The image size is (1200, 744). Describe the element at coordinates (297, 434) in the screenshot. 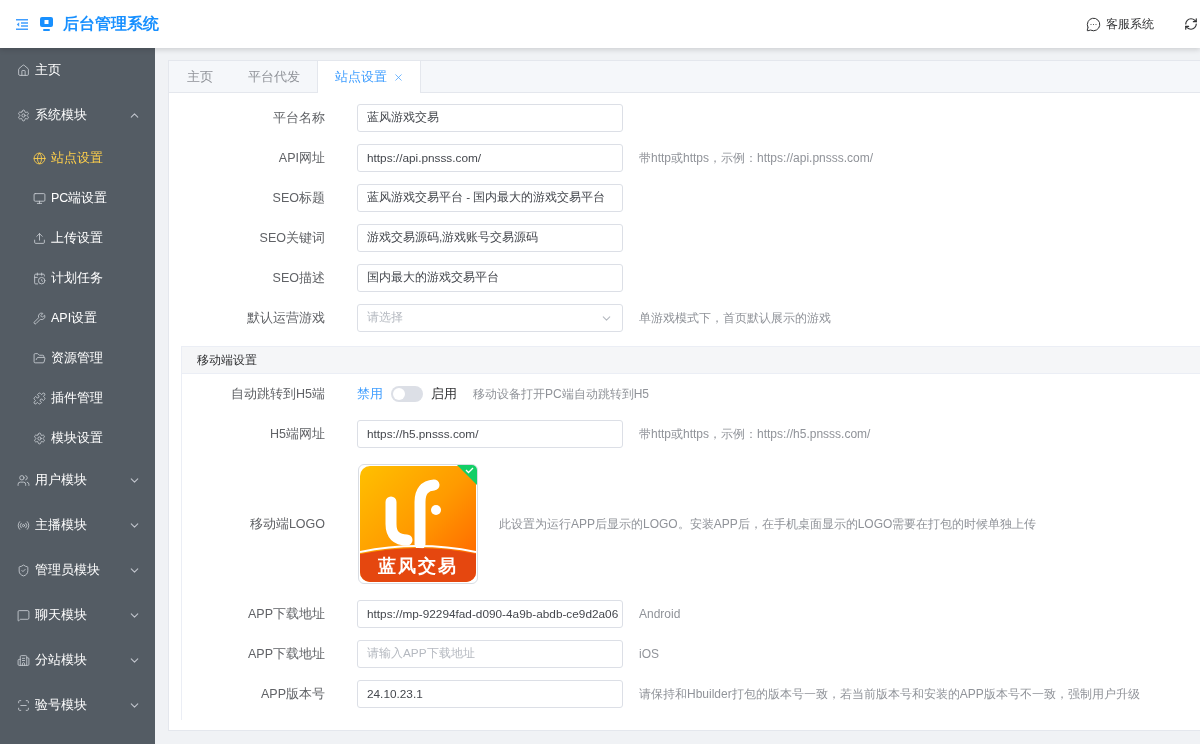

I see `field-label: H5端网址` at that location.